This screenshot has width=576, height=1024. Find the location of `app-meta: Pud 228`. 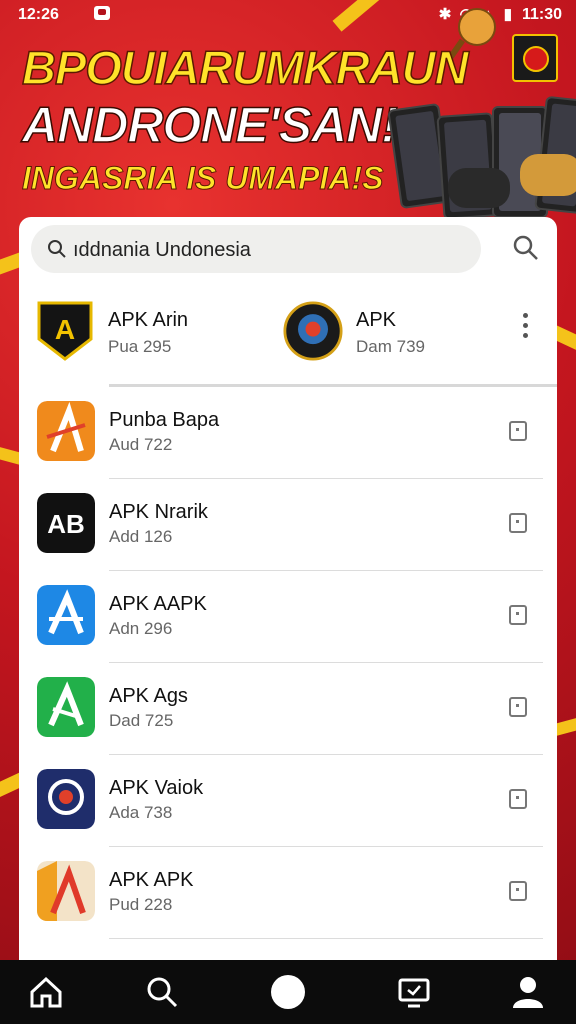

app-meta: Pud 228 is located at coordinates (141, 904).